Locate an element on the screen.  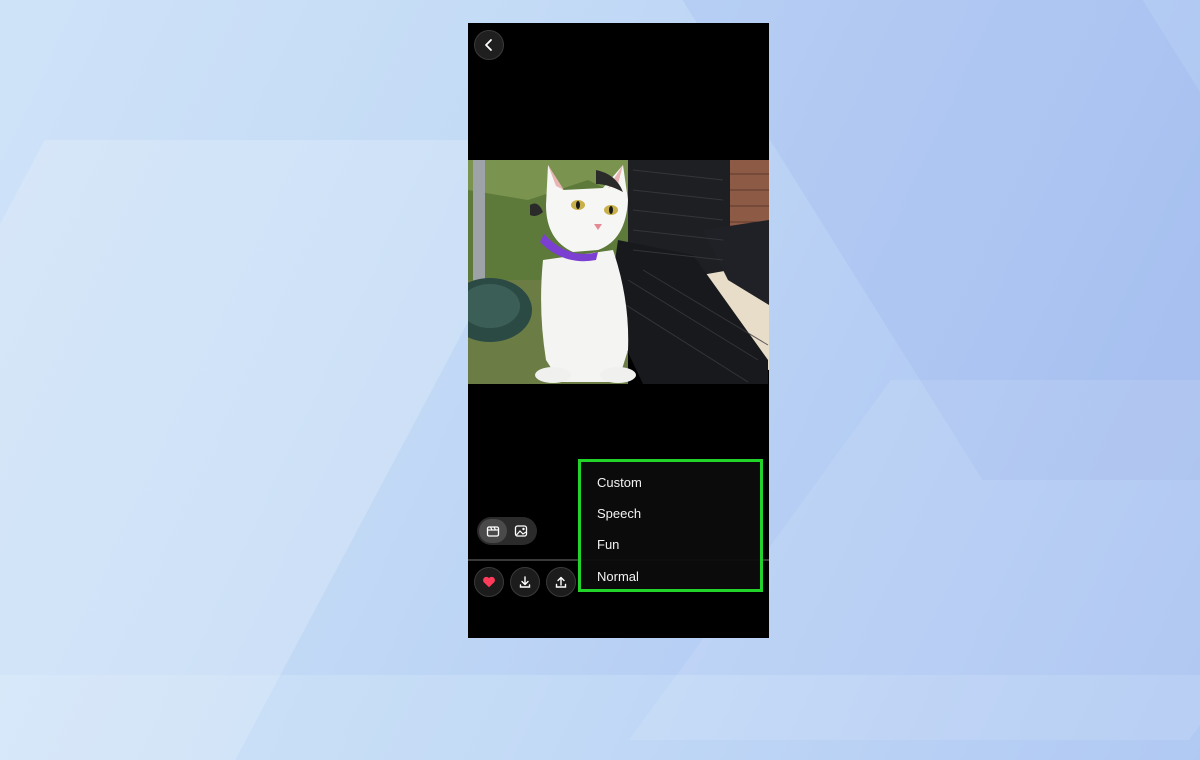
clapperboard-icon is located at coordinates (493, 531).